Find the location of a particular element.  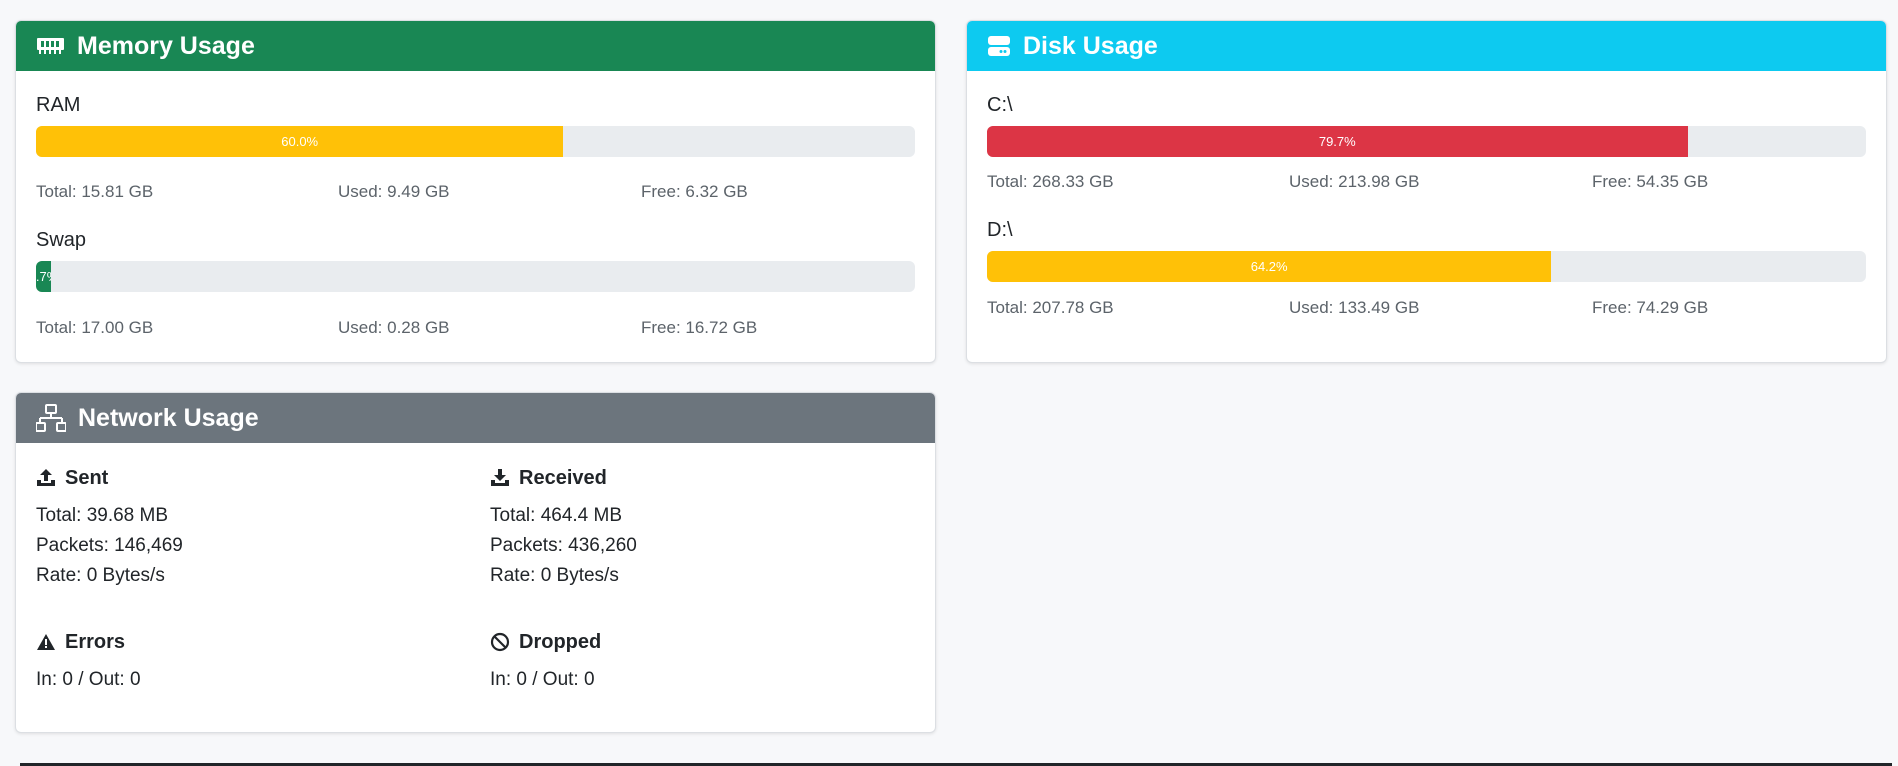

disk-d-label: D:\ is located at coordinates (1000, 230).